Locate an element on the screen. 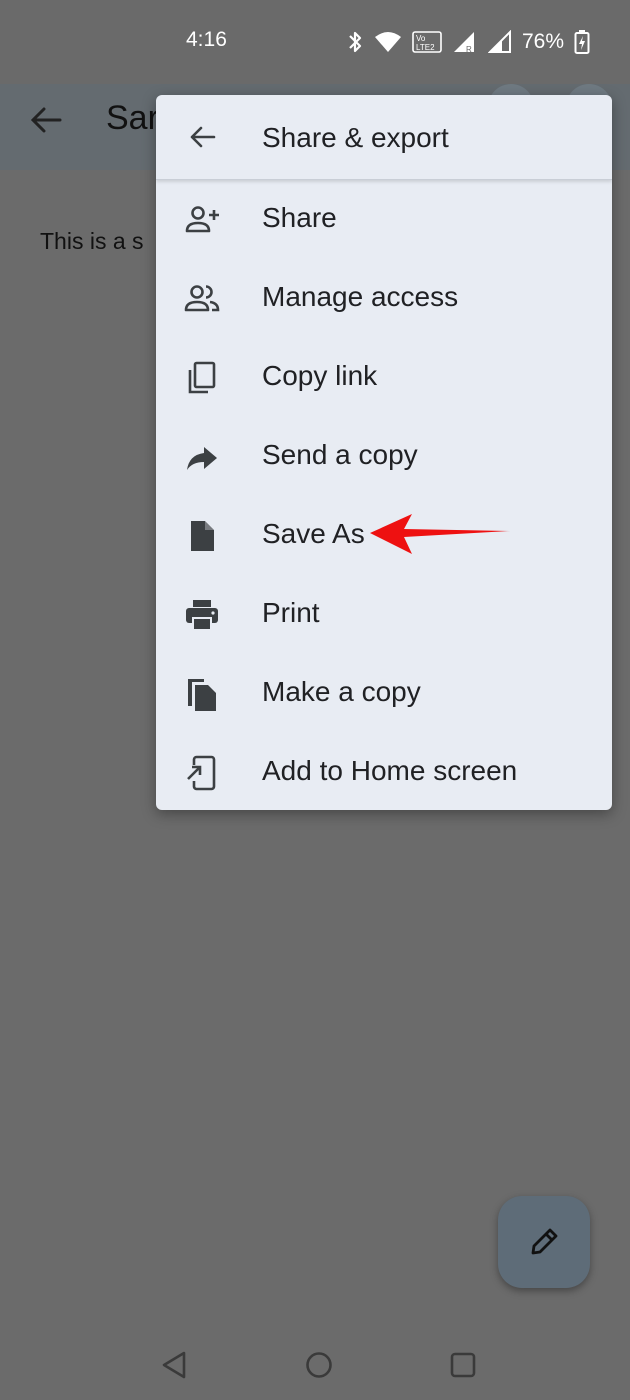  menu-item-share: Share is located at coordinates (384, 219).